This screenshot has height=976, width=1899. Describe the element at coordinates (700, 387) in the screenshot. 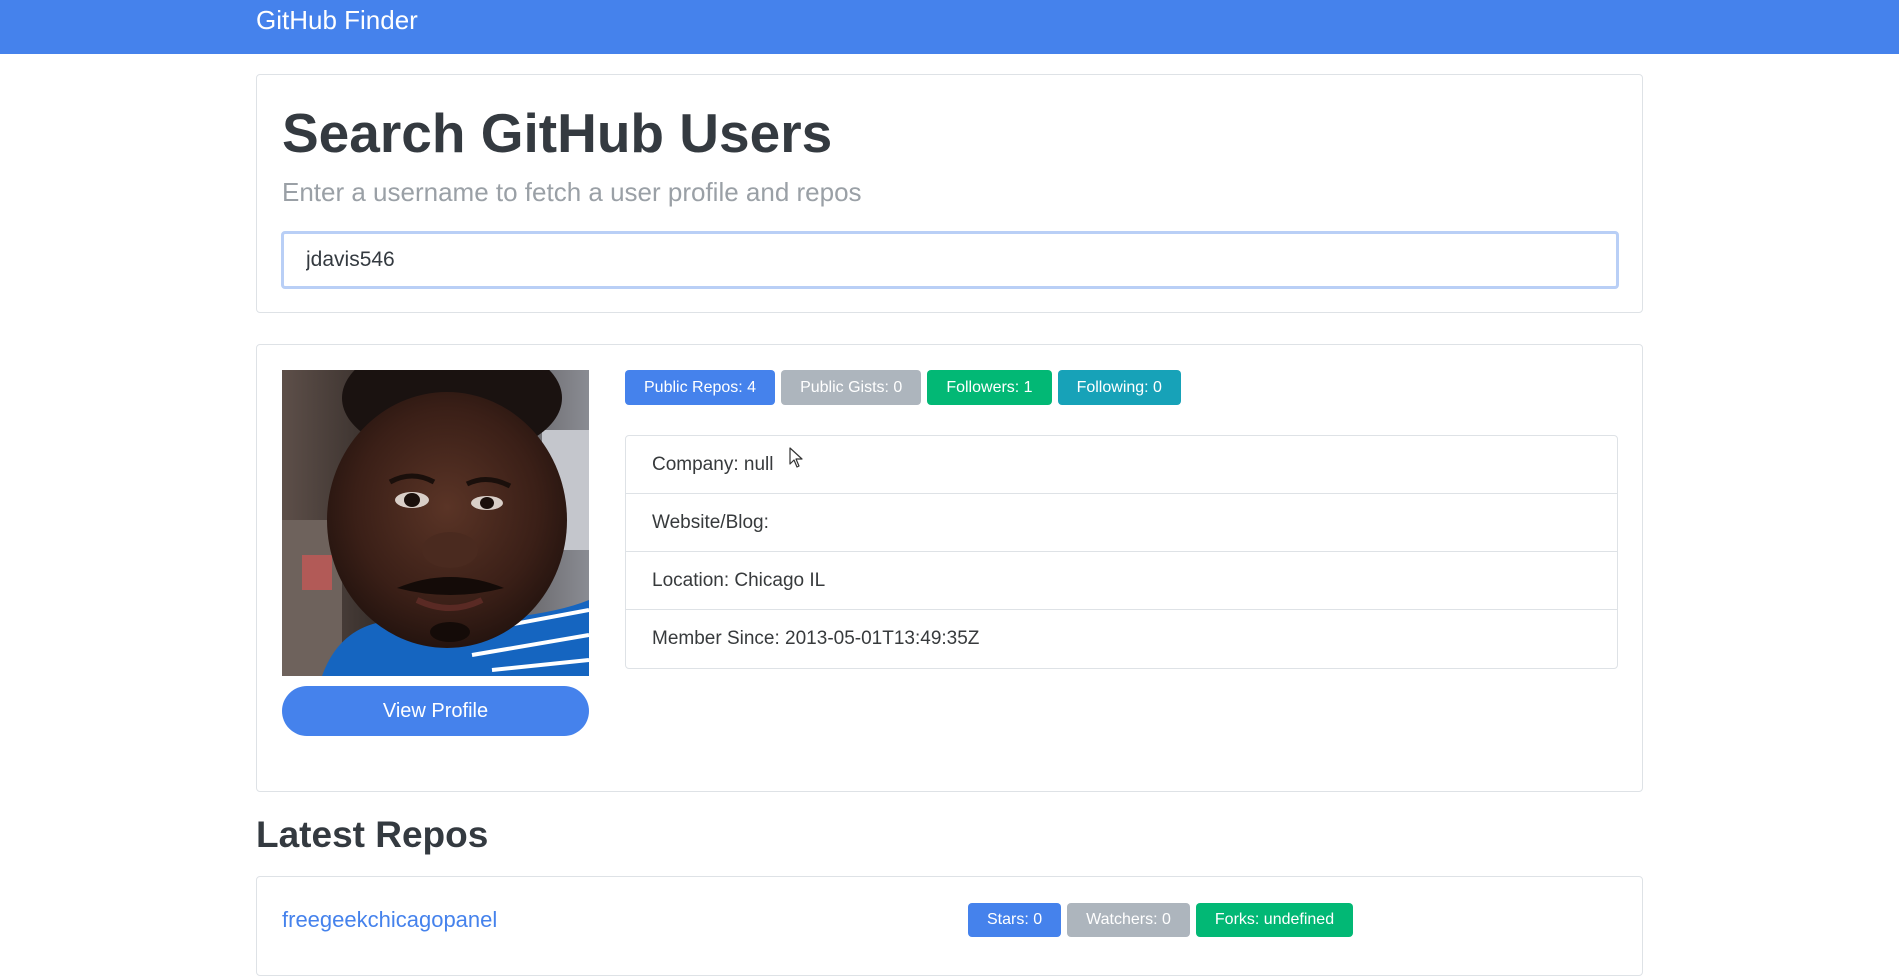

I see `public-repos-badge: Public Repos: 4` at that location.